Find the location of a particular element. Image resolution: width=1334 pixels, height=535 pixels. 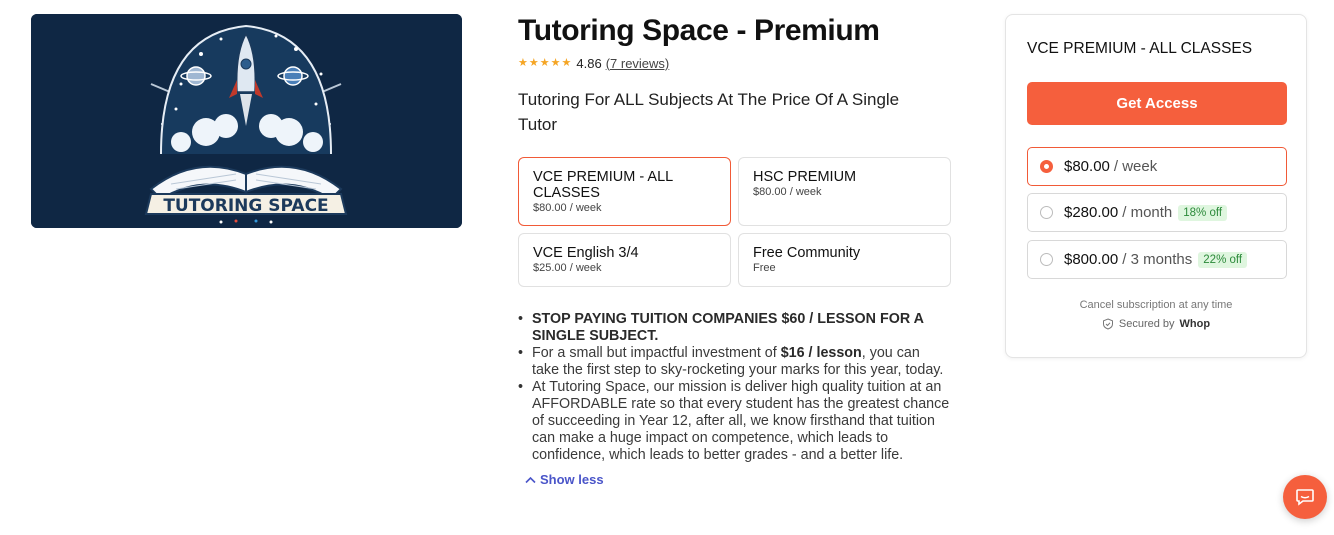

description-bold-text: $16 / lesson is located at coordinates (821, 353).